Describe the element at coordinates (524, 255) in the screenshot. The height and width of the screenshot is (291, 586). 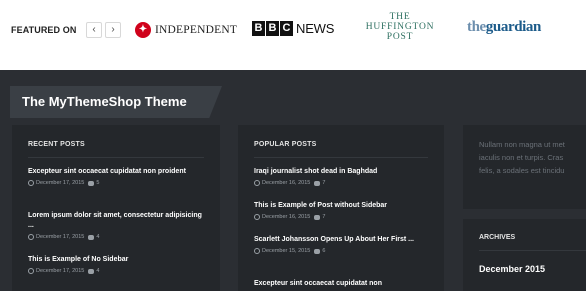
I see `archives-widget: ARCHIVES December 2015` at that location.